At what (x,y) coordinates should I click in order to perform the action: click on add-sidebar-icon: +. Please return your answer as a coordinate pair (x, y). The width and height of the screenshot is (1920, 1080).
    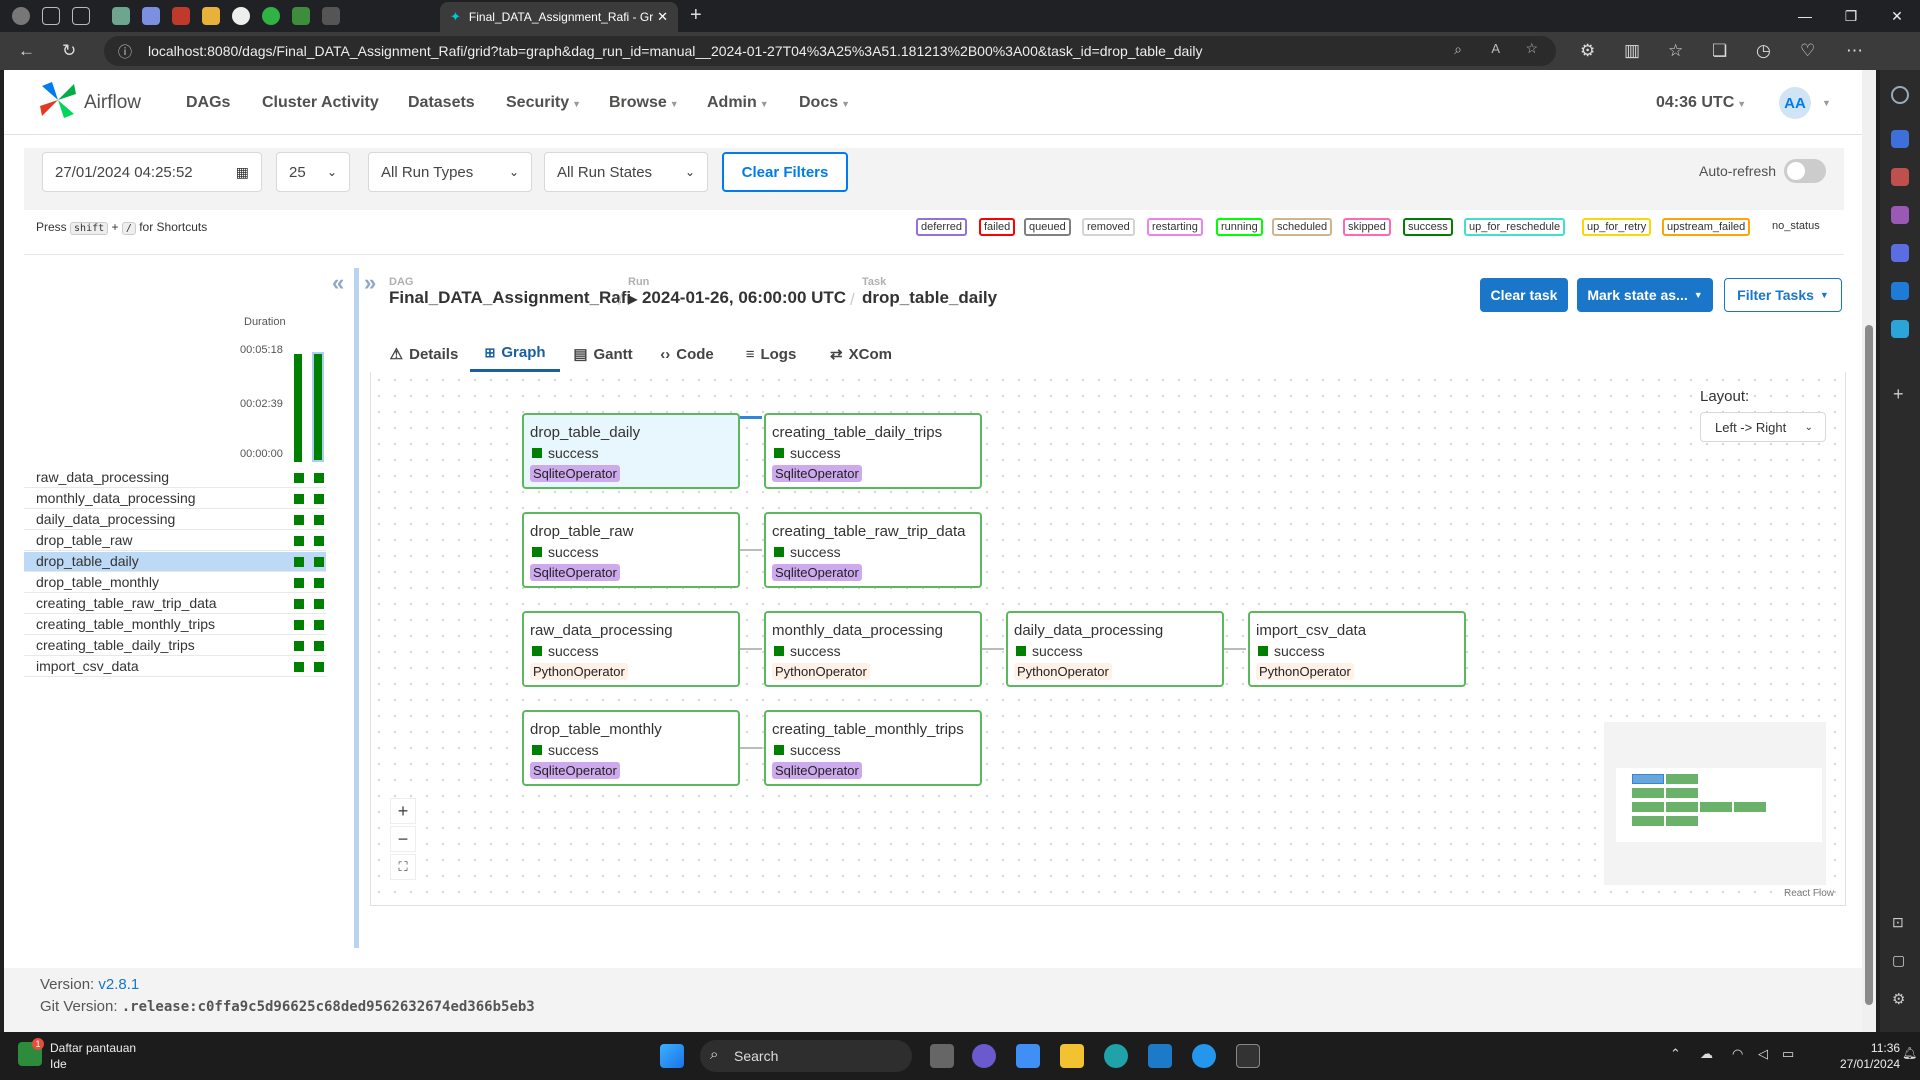
    Looking at the image, I should click on (1898, 394).